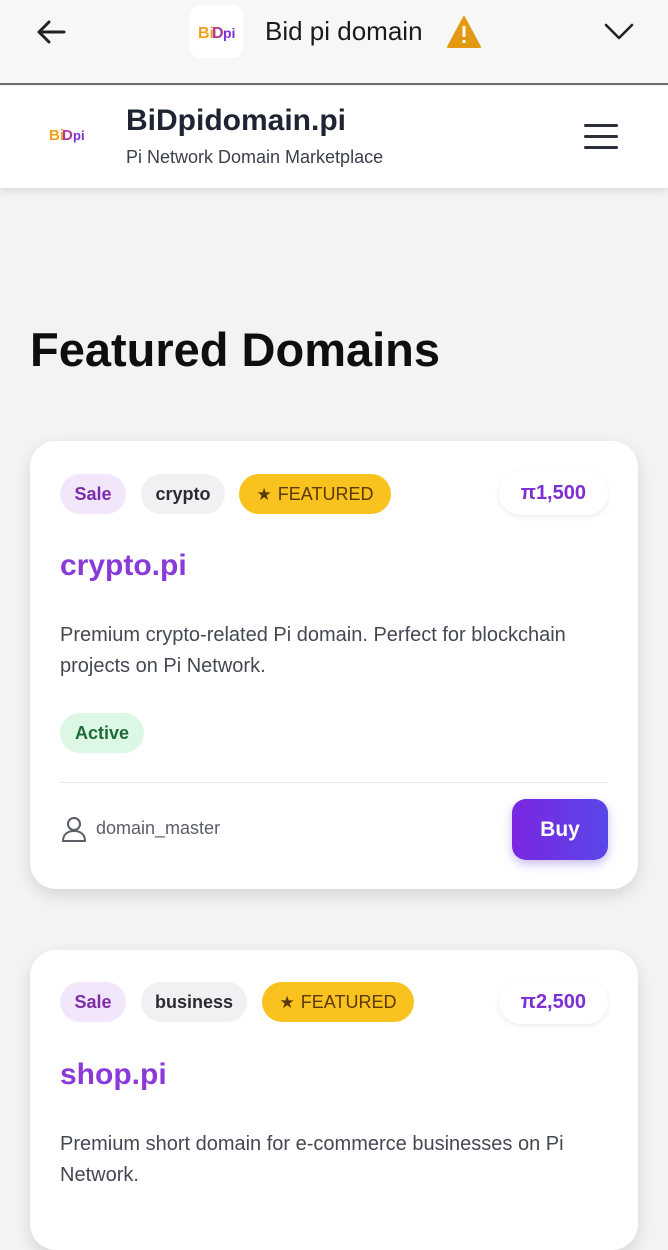 The width and height of the screenshot is (668, 1250). Describe the element at coordinates (255, 157) in the screenshot. I see `site-subtitle: Pi Network Domain Marketplace` at that location.